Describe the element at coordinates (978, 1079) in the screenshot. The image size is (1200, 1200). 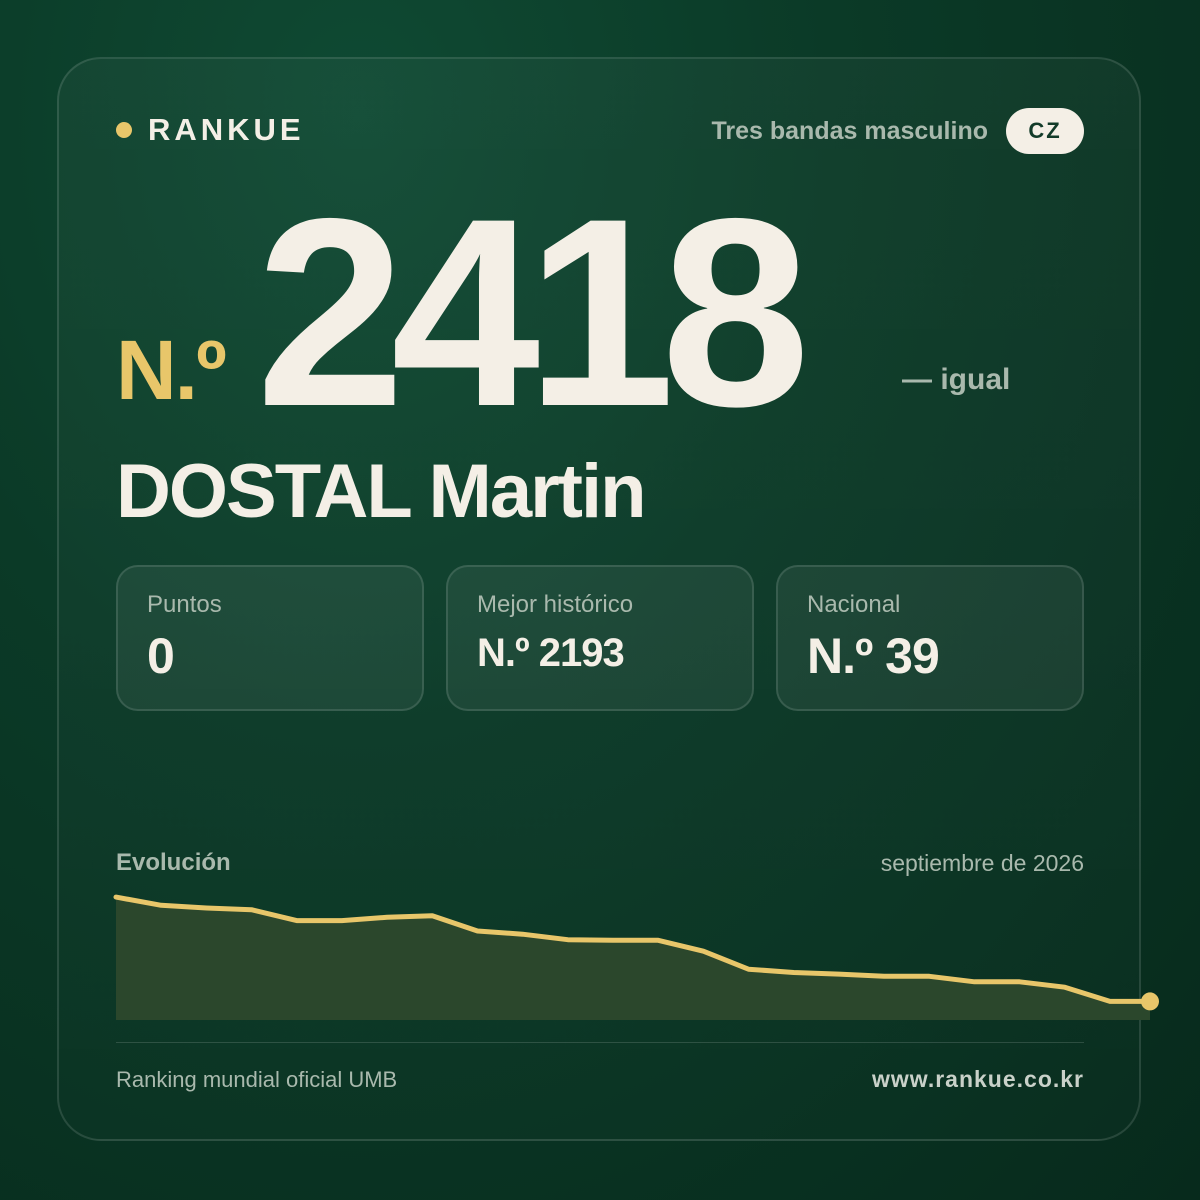
I see `footer-url: www.rankue.co.kr` at that location.